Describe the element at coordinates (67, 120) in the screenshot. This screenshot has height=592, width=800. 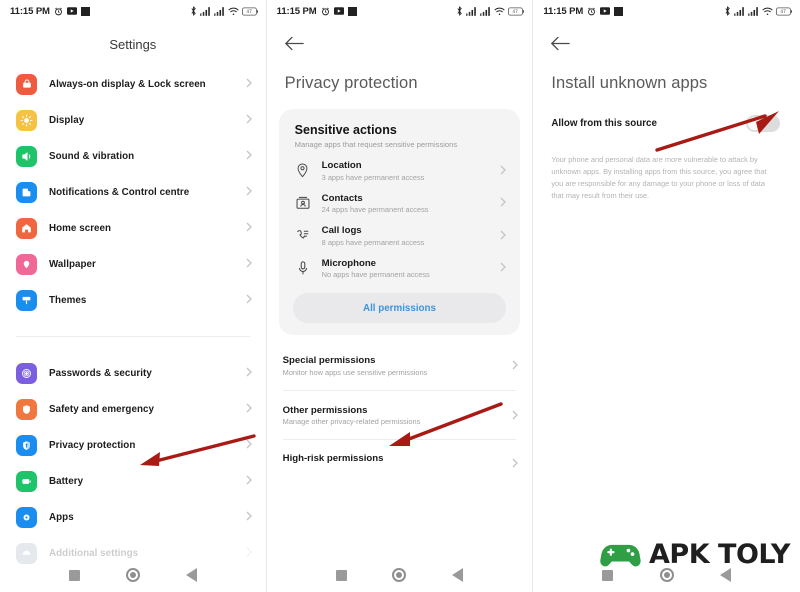
I see `sidebar-item-label: Display` at that location.